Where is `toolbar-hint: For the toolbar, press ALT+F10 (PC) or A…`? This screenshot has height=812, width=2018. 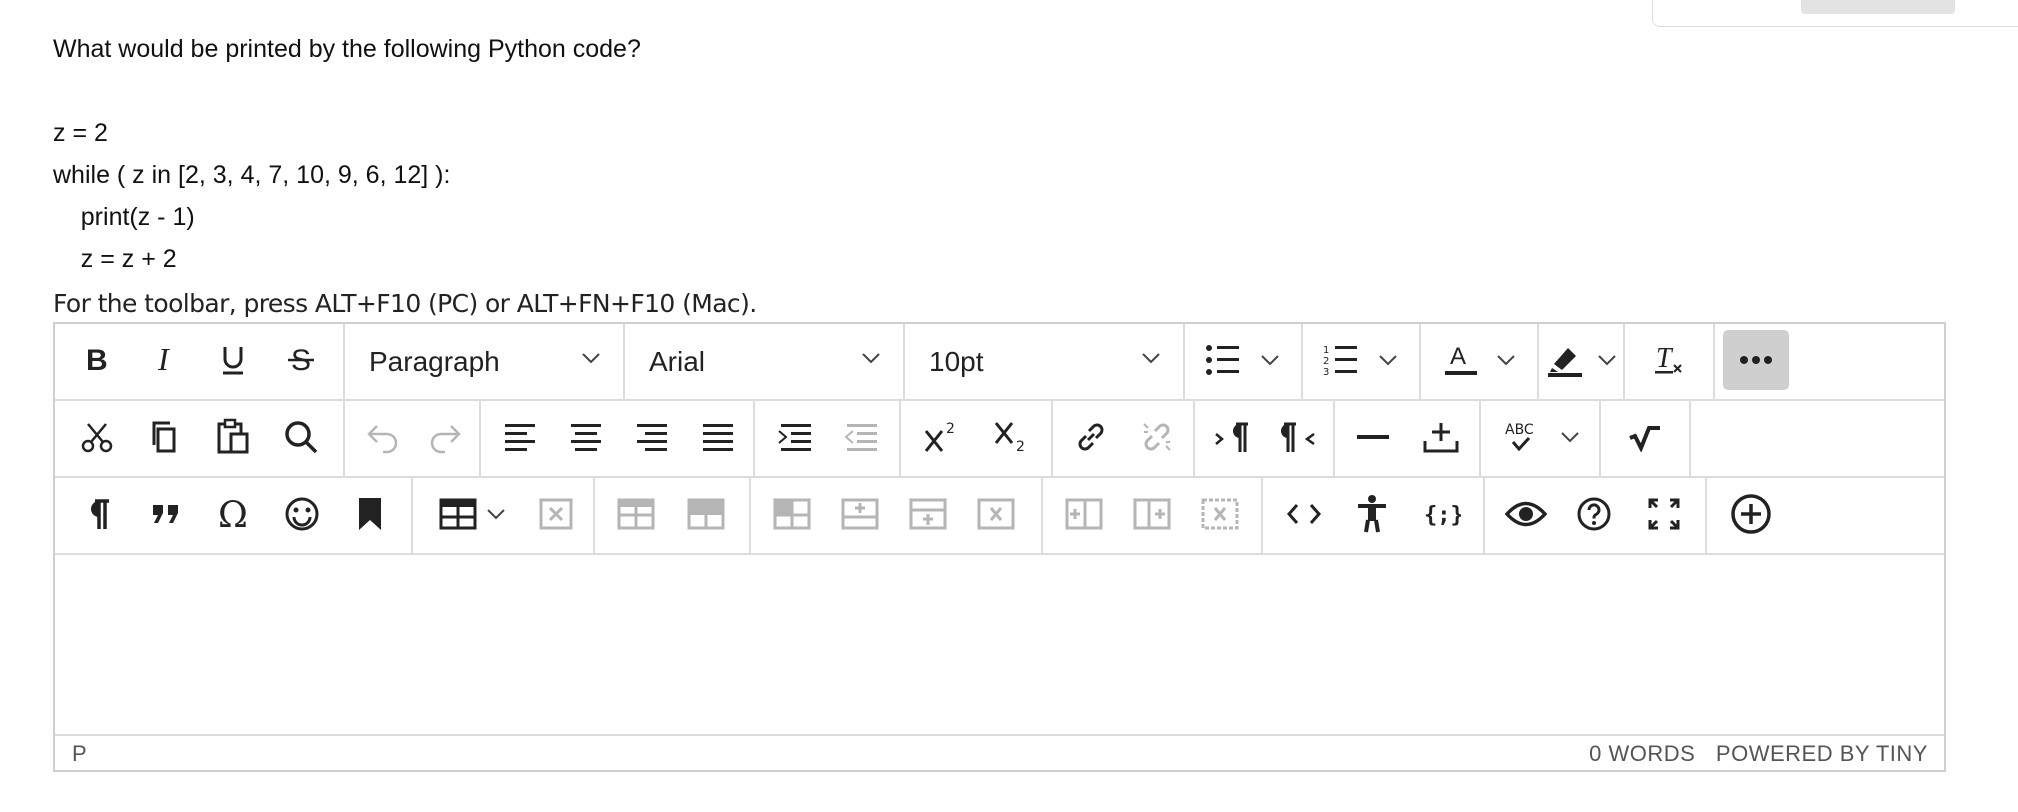 toolbar-hint: For the toolbar, press ALT+F10 (PC) or A… is located at coordinates (405, 303).